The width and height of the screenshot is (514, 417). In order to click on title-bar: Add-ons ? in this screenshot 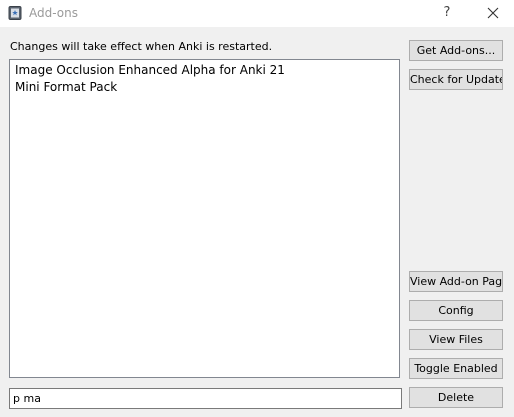, I will do `click(257, 13)`.